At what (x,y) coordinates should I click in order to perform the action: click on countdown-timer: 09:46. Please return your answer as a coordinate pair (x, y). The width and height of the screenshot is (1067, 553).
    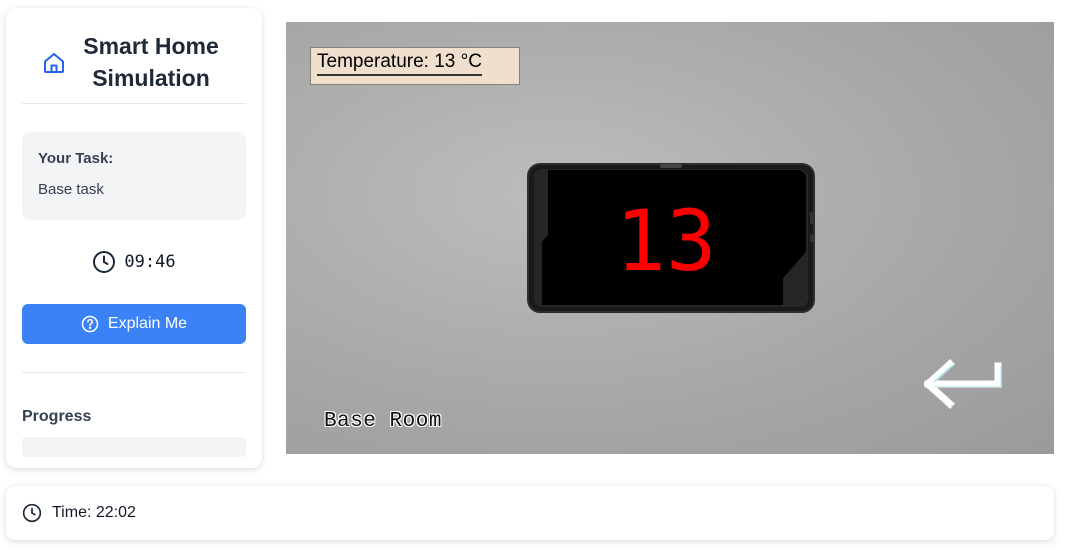
    Looking at the image, I should click on (134, 262).